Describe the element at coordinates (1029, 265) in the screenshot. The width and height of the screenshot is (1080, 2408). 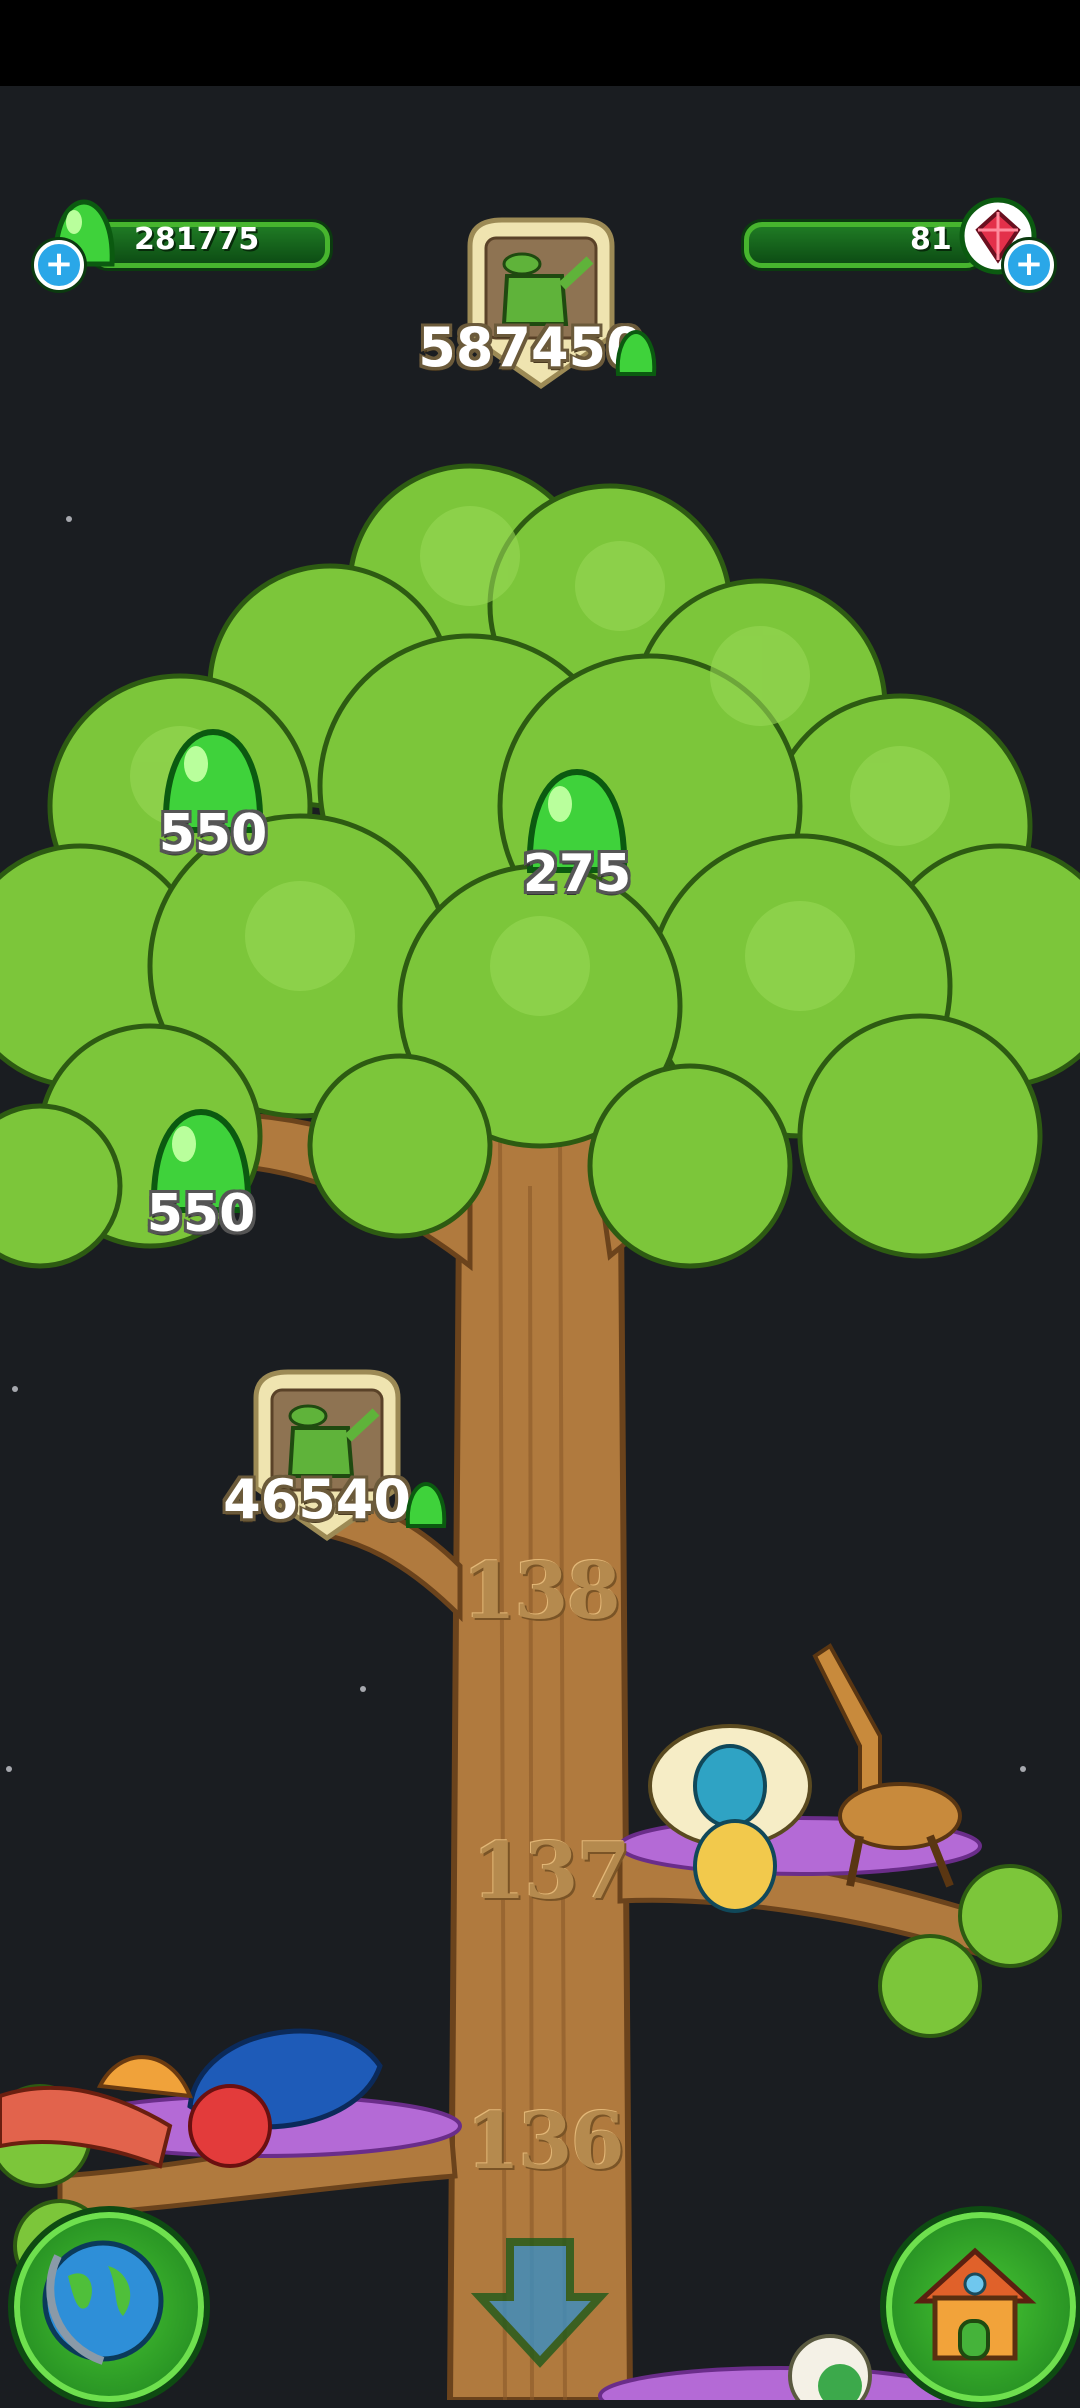
I see `add-gems-button: +` at that location.